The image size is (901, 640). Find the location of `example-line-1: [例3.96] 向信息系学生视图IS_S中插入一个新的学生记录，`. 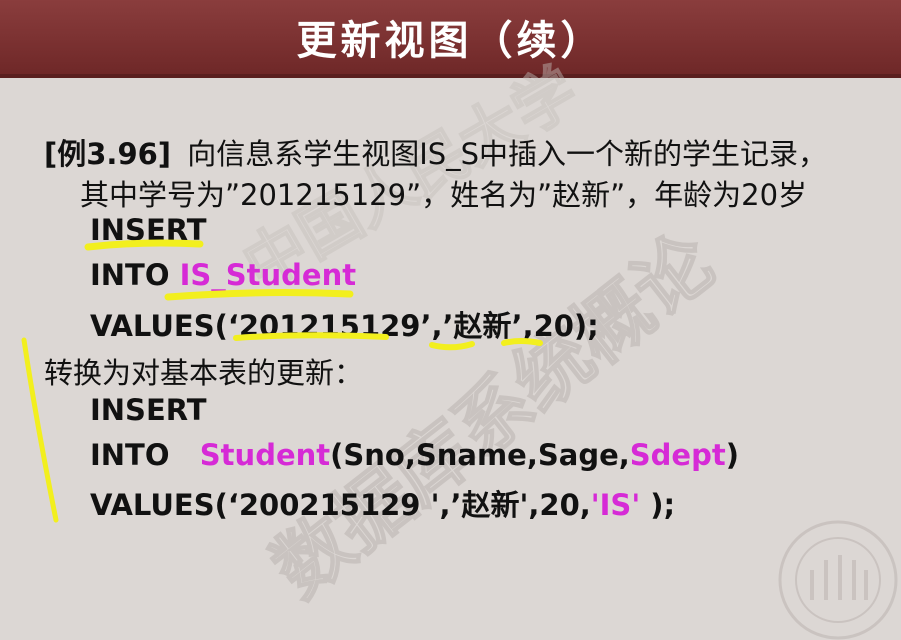

example-line-1: [例3.96] 向信息系学生视图IS_S中插入一个新的学生记录， is located at coordinates (435, 152).